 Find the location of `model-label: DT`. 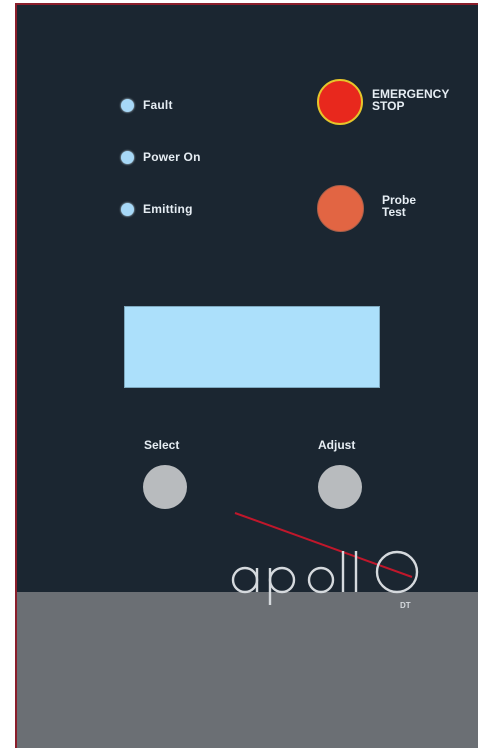

model-label: DT is located at coordinates (405, 605).